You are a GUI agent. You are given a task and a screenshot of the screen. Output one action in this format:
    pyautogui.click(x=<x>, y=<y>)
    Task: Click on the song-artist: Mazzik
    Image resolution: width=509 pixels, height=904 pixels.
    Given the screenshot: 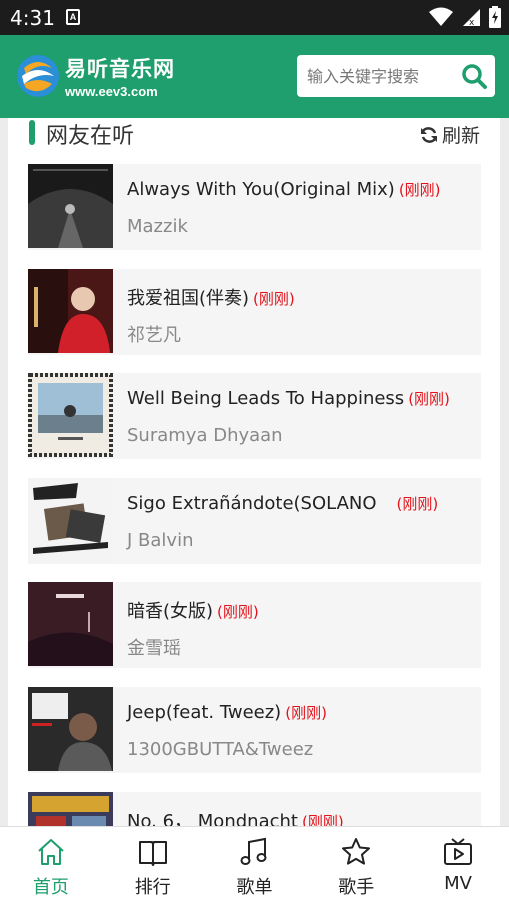 What is the action you would take?
    pyautogui.click(x=157, y=226)
    